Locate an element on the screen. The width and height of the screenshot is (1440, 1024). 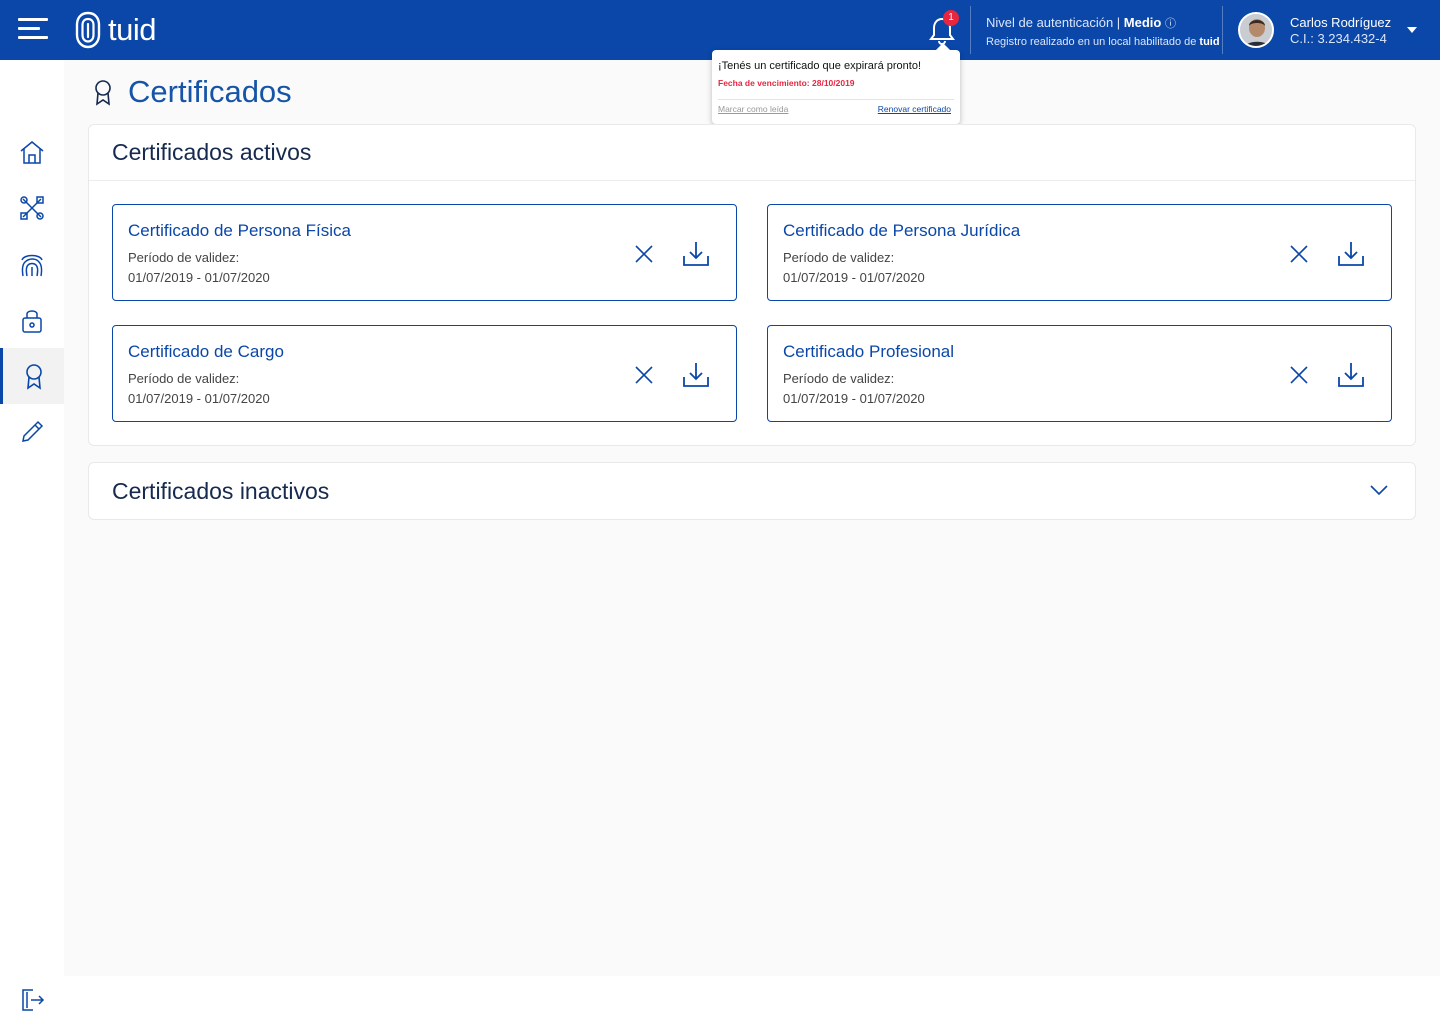
user-menu-caret-icon is located at coordinates (1412, 30).